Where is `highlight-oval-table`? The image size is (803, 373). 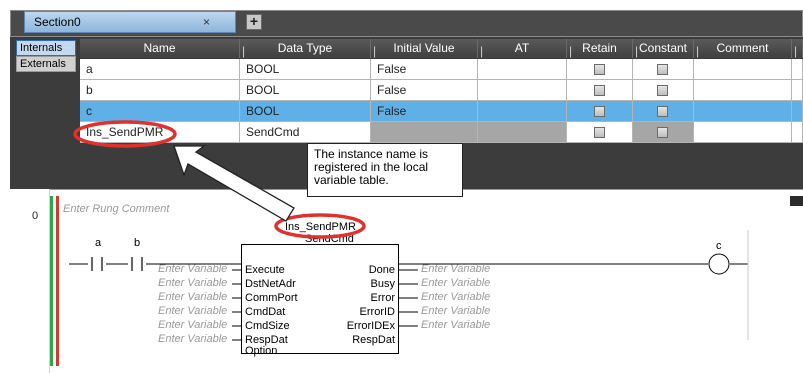
highlight-oval-table is located at coordinates (125, 134).